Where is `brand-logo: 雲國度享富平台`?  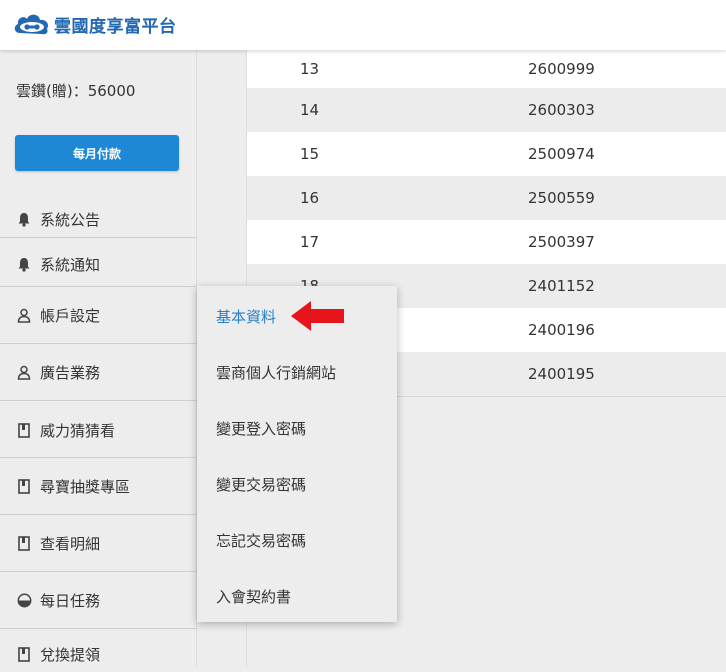
brand-logo: 雲國度享富平台 is located at coordinates (94, 24).